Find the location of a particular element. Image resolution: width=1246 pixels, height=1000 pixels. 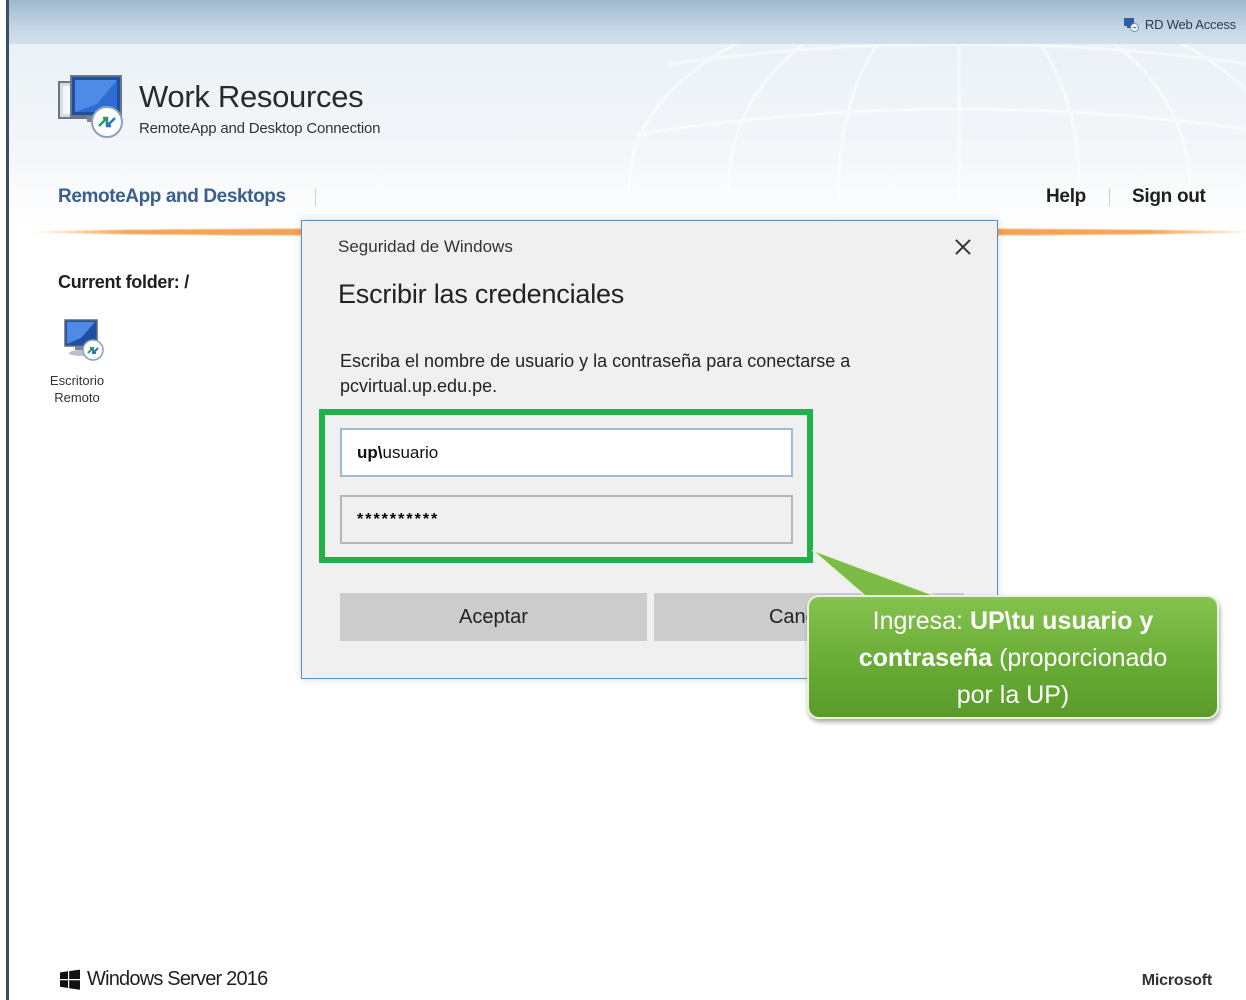

top-bar: RD Web Access is located at coordinates (627, 22).